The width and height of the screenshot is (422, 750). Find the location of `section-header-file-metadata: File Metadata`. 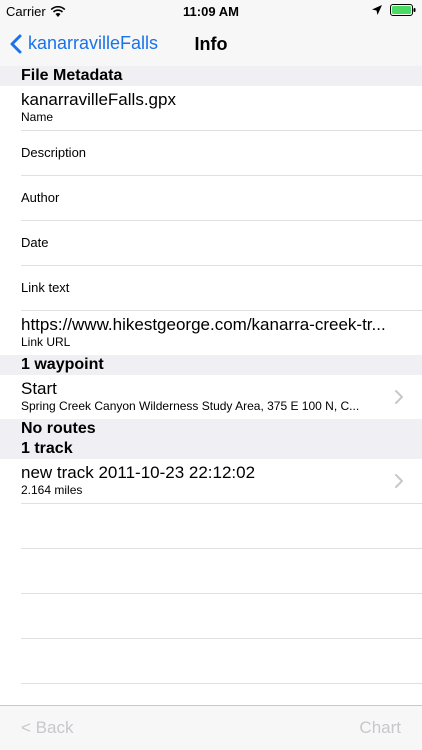

section-header-file-metadata: File Metadata is located at coordinates (211, 76).